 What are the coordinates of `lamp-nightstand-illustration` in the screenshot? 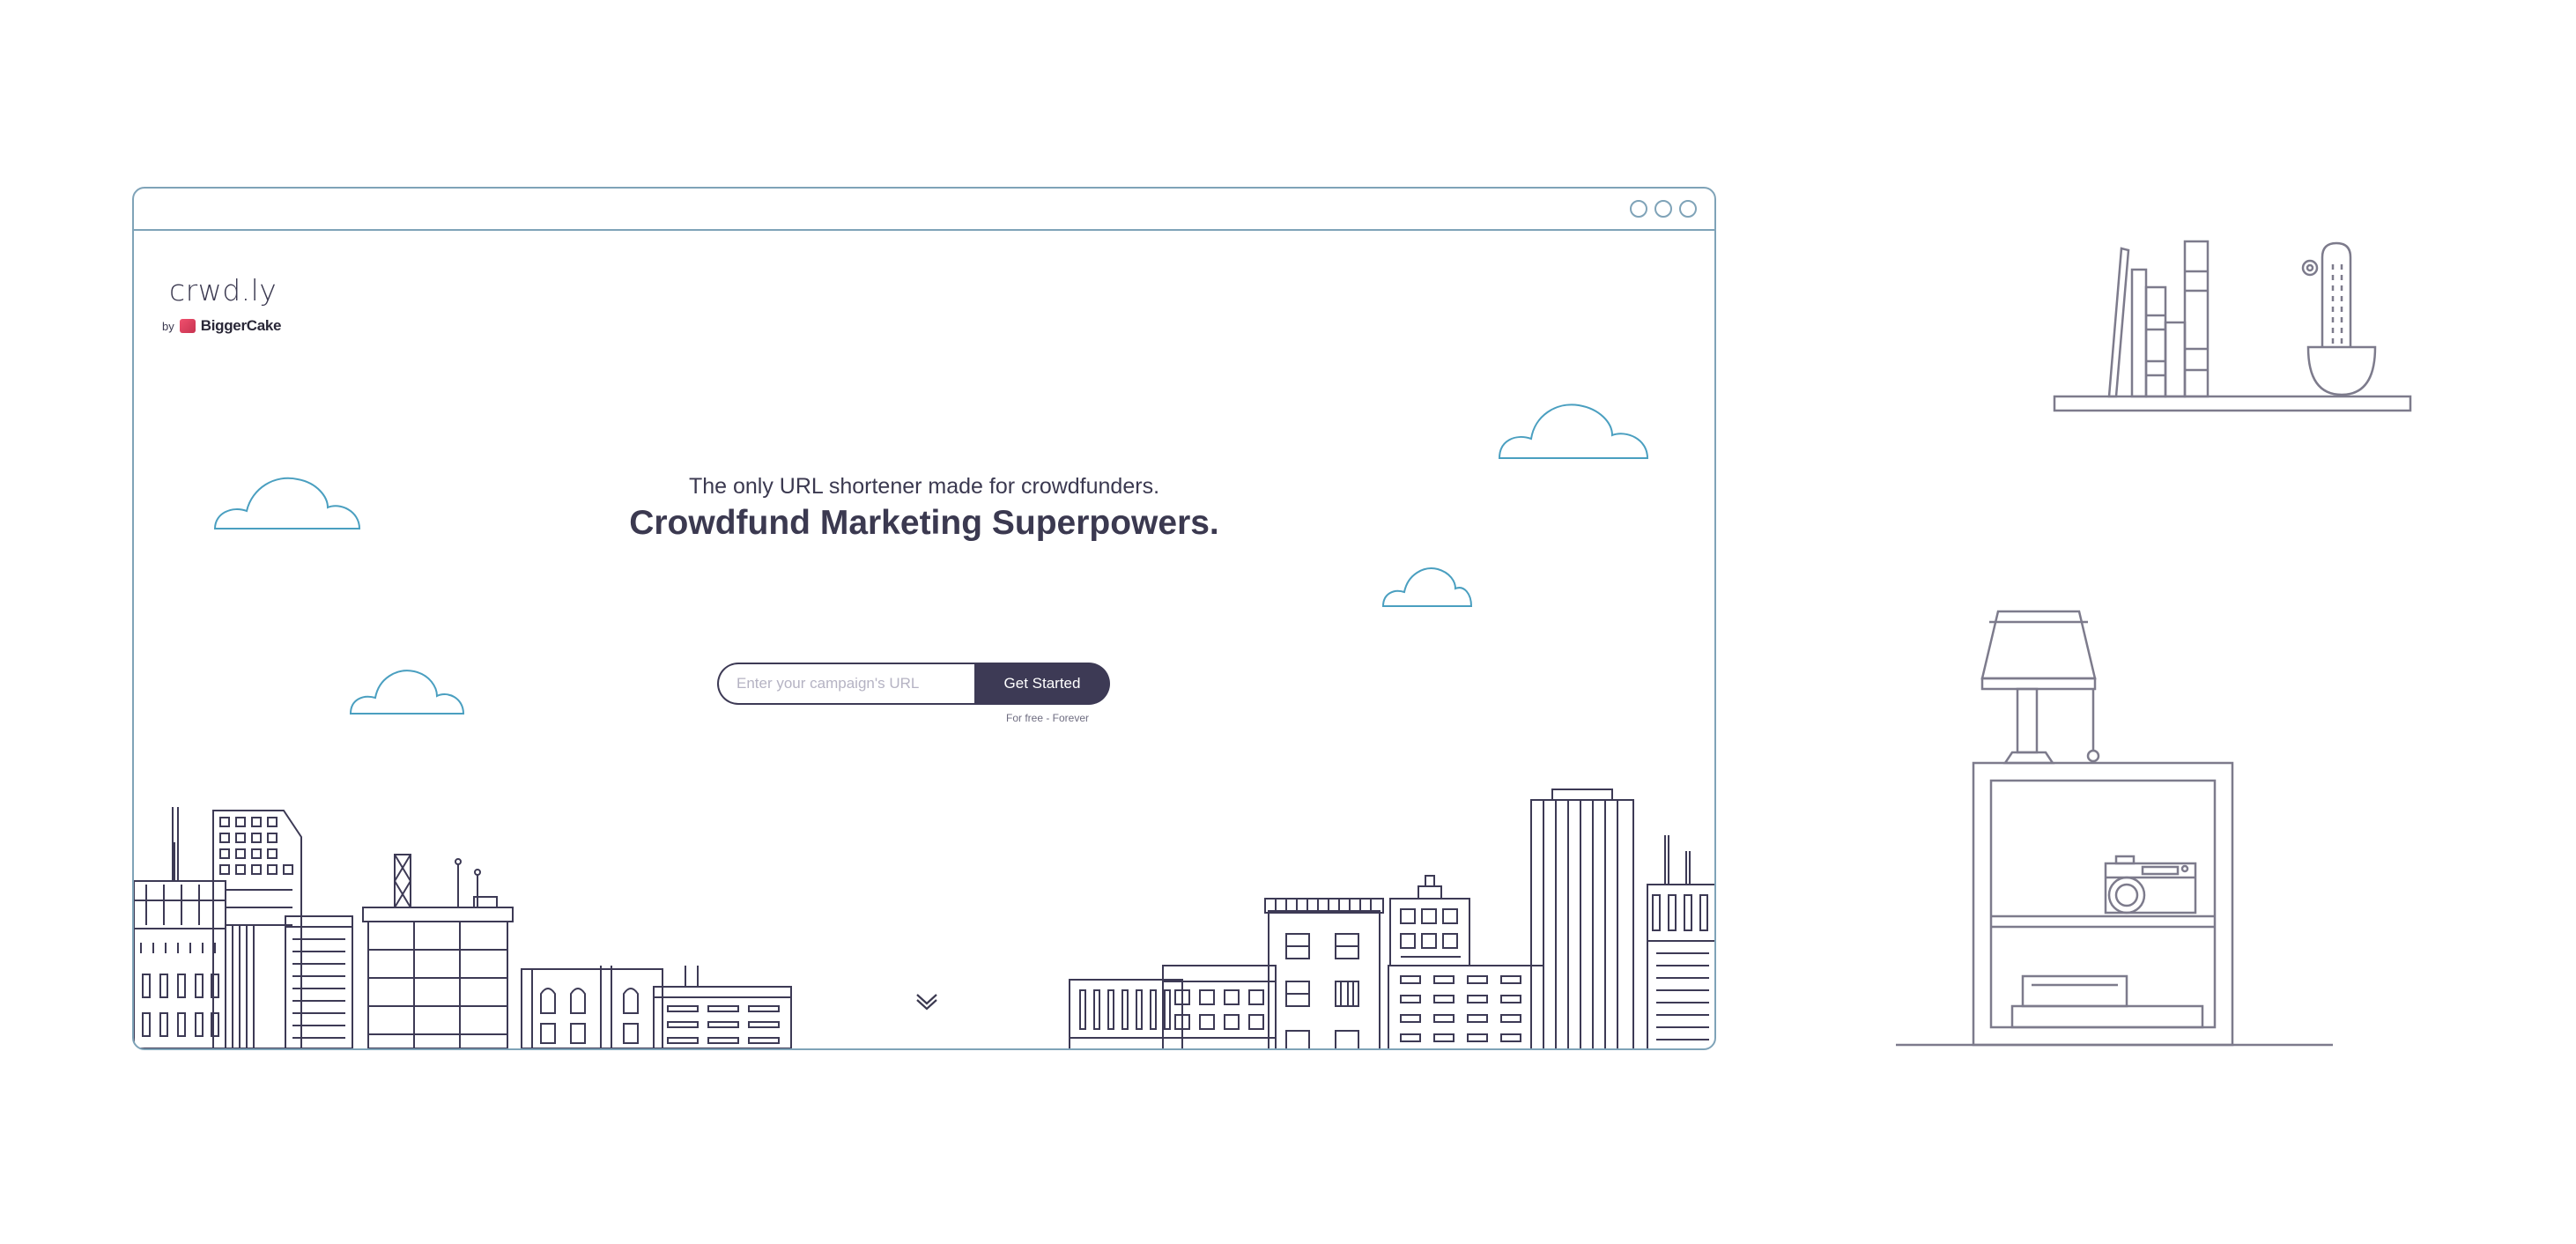 It's located at (2115, 828).